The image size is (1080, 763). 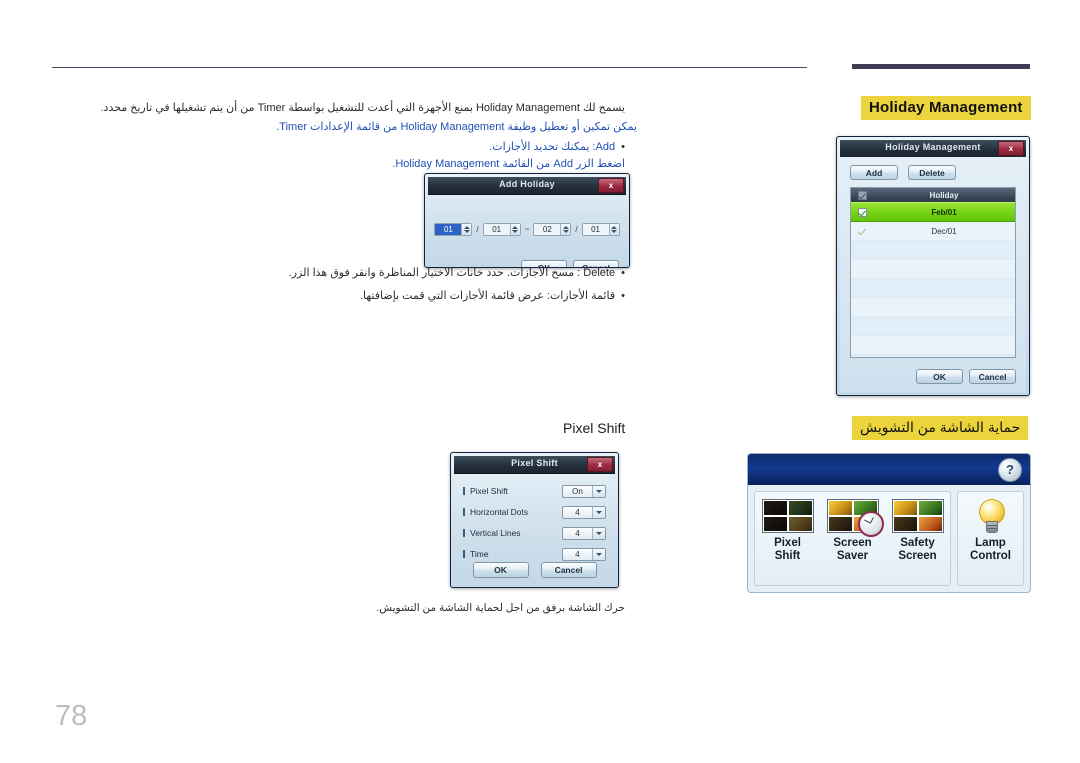 What do you see at coordinates (565, 229) in the screenshot?
I see `end-month-arrows` at bounding box center [565, 229].